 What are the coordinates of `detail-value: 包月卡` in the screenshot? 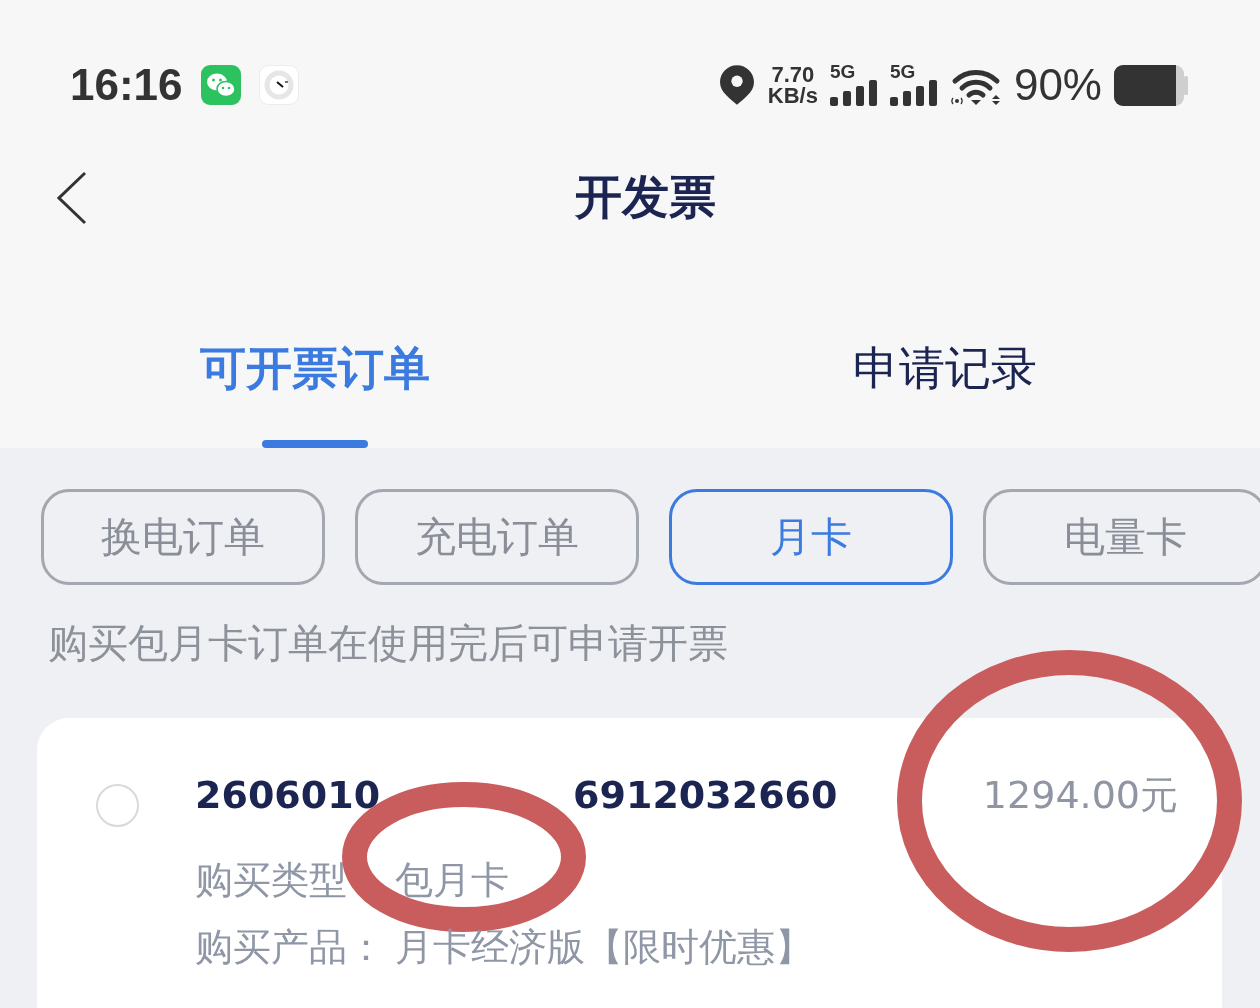 It's located at (452, 880).